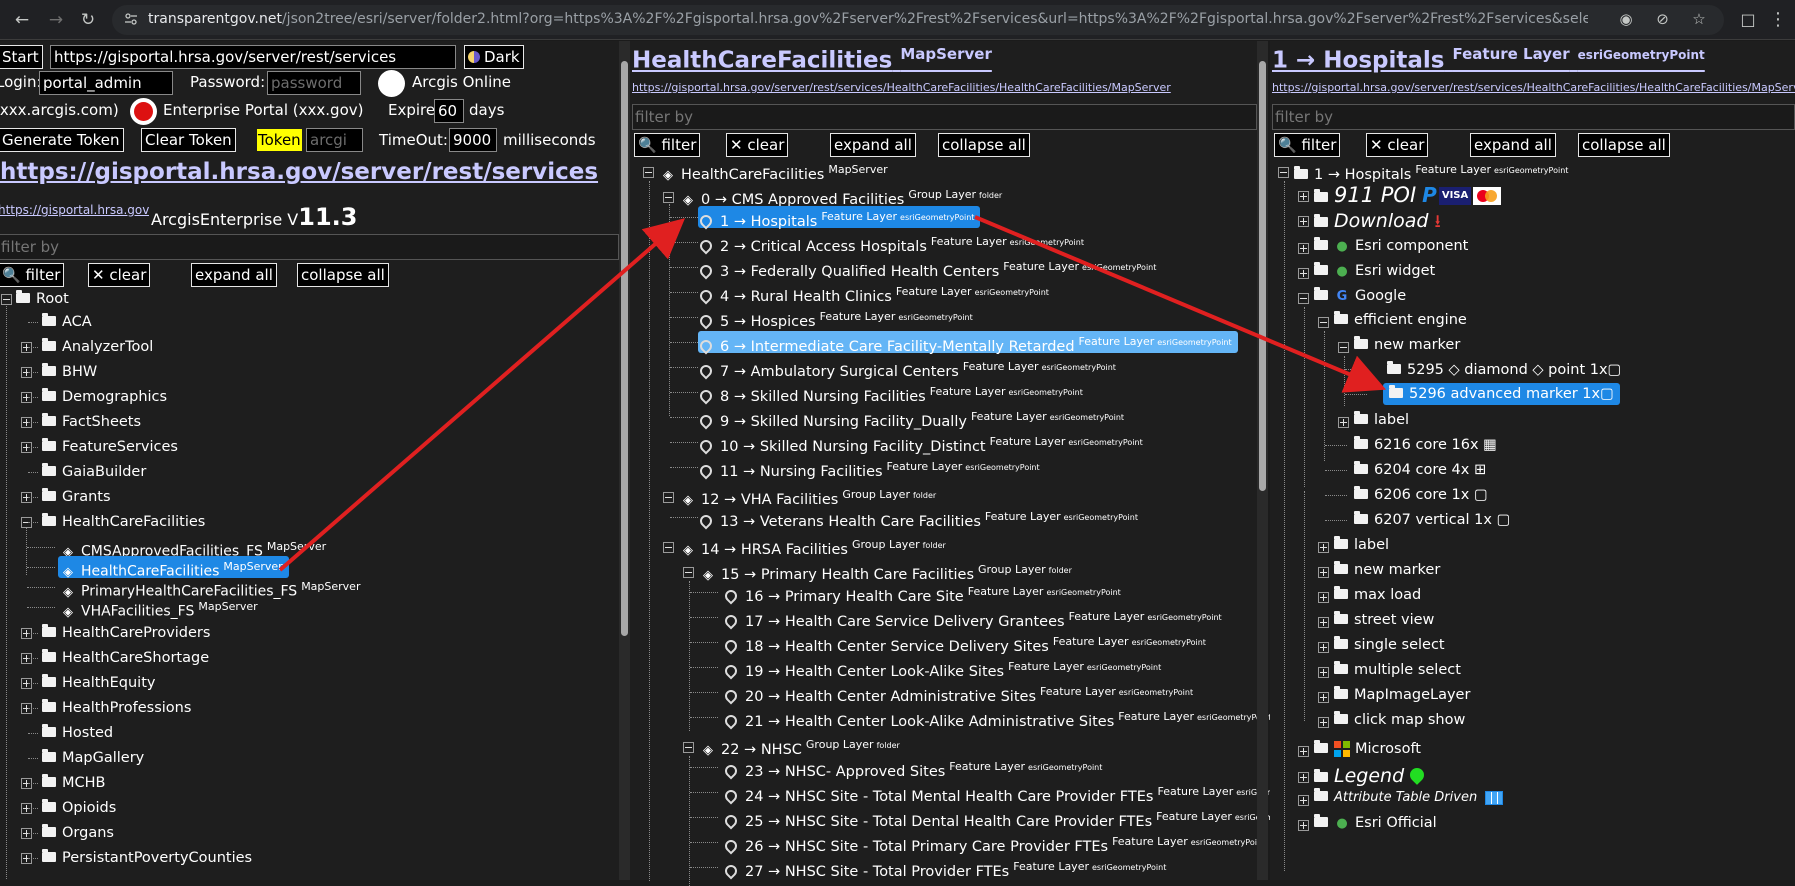 Image resolution: width=1795 pixels, height=886 pixels. What do you see at coordinates (56, 20) in the screenshot?
I see `forward-icon: →` at bounding box center [56, 20].